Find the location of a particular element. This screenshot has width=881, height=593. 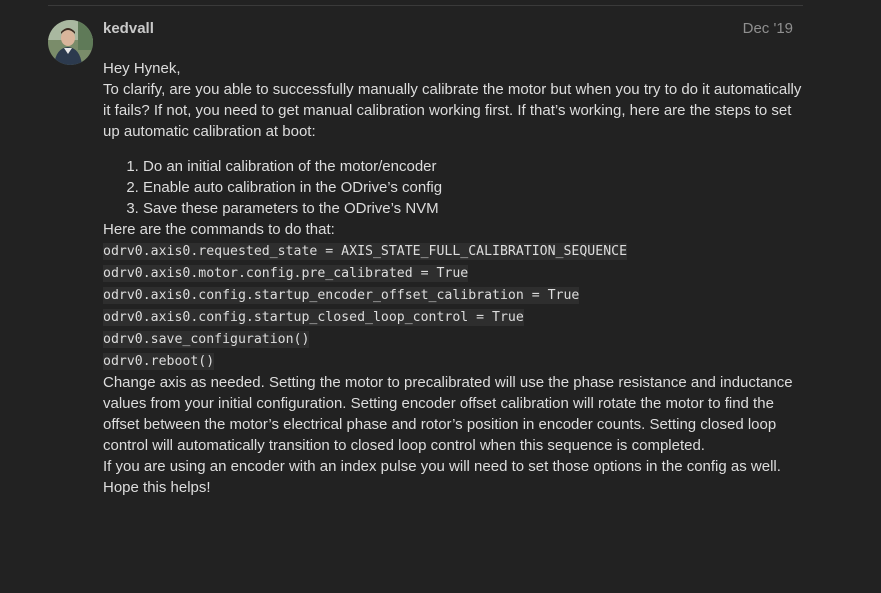

closing-paragraph: Hope this helps! is located at coordinates (157, 487).